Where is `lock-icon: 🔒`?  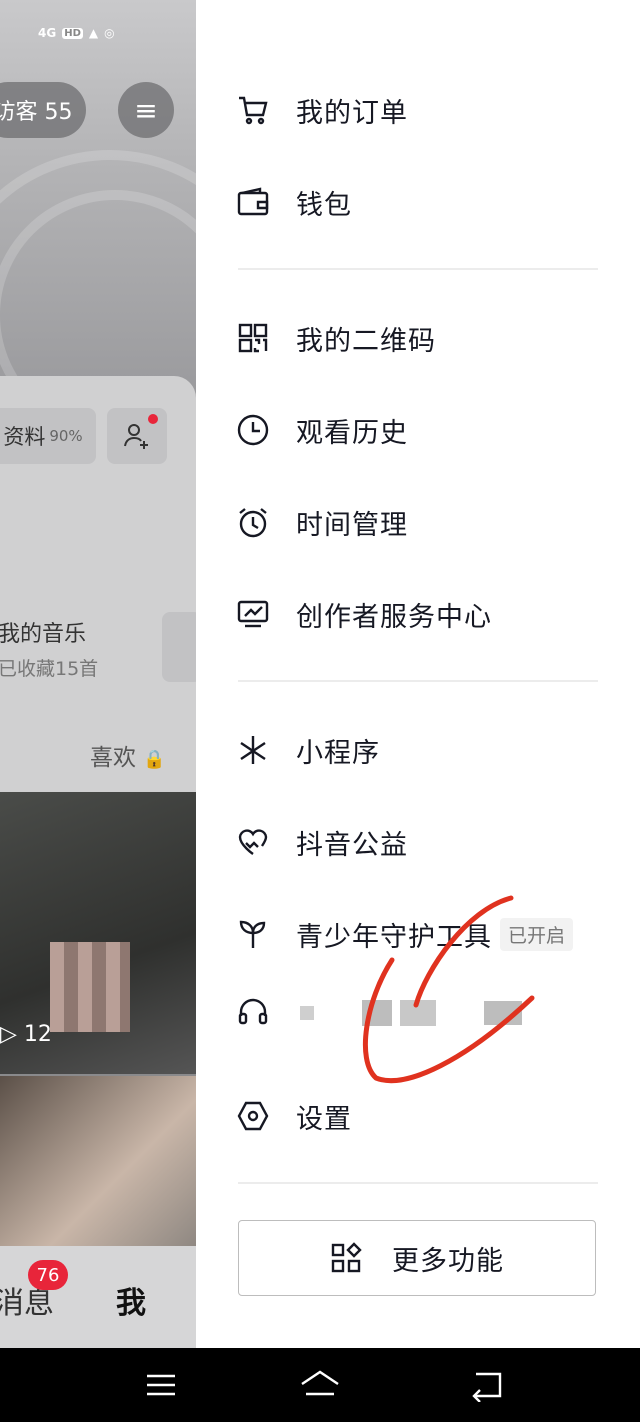 lock-icon: 🔒 is located at coordinates (154, 759).